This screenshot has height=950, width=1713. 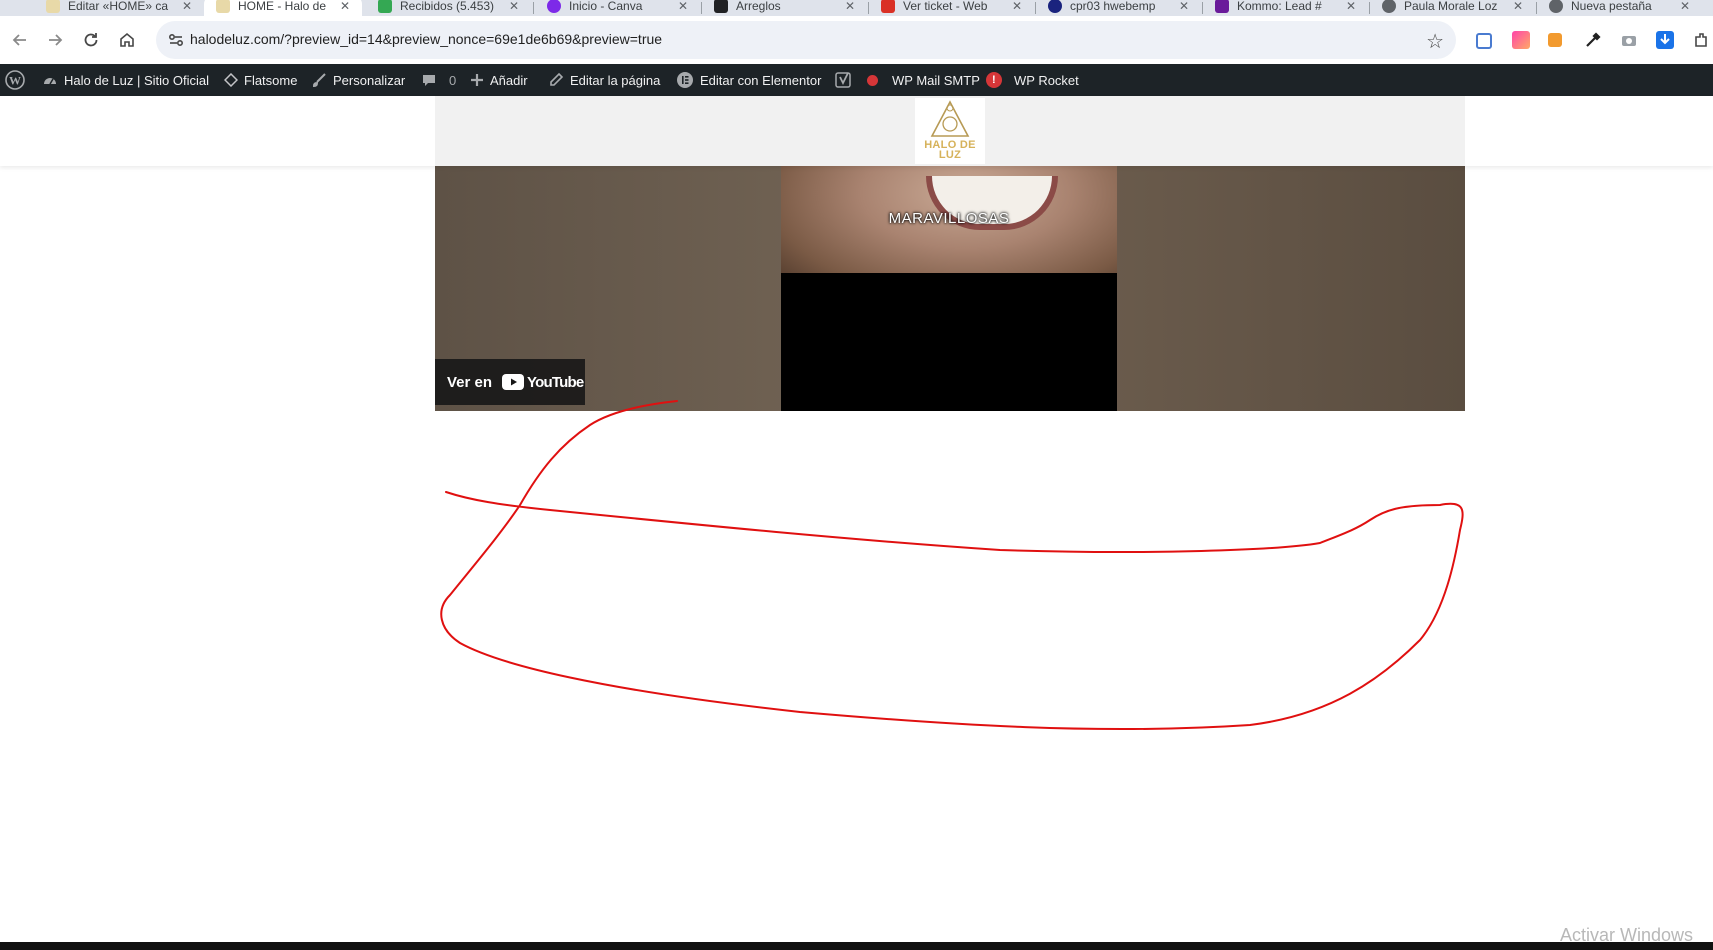 What do you see at coordinates (533, 8) in the screenshot?
I see `tab-separator` at bounding box center [533, 8].